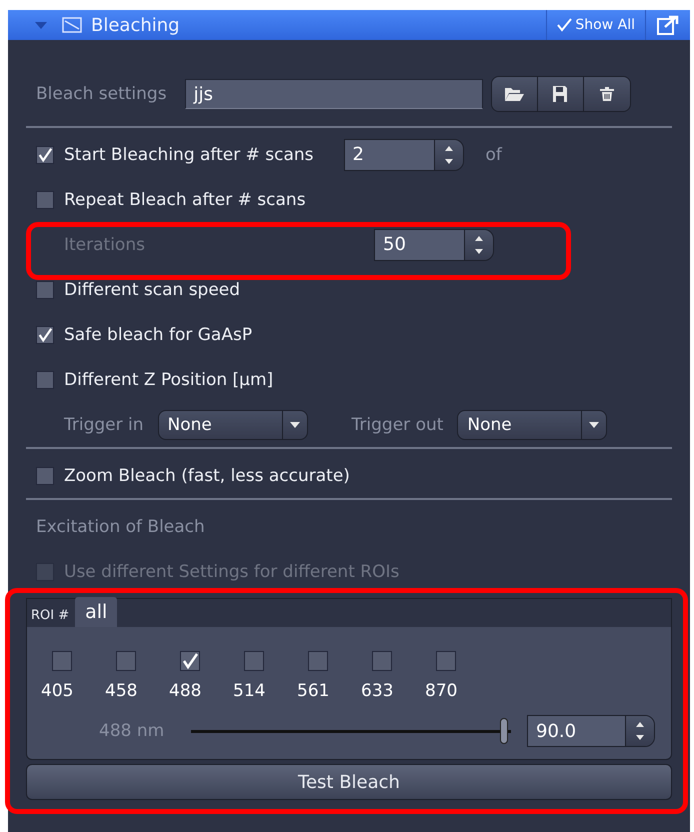  I want to click on wavelength-label: 488, so click(185, 691).